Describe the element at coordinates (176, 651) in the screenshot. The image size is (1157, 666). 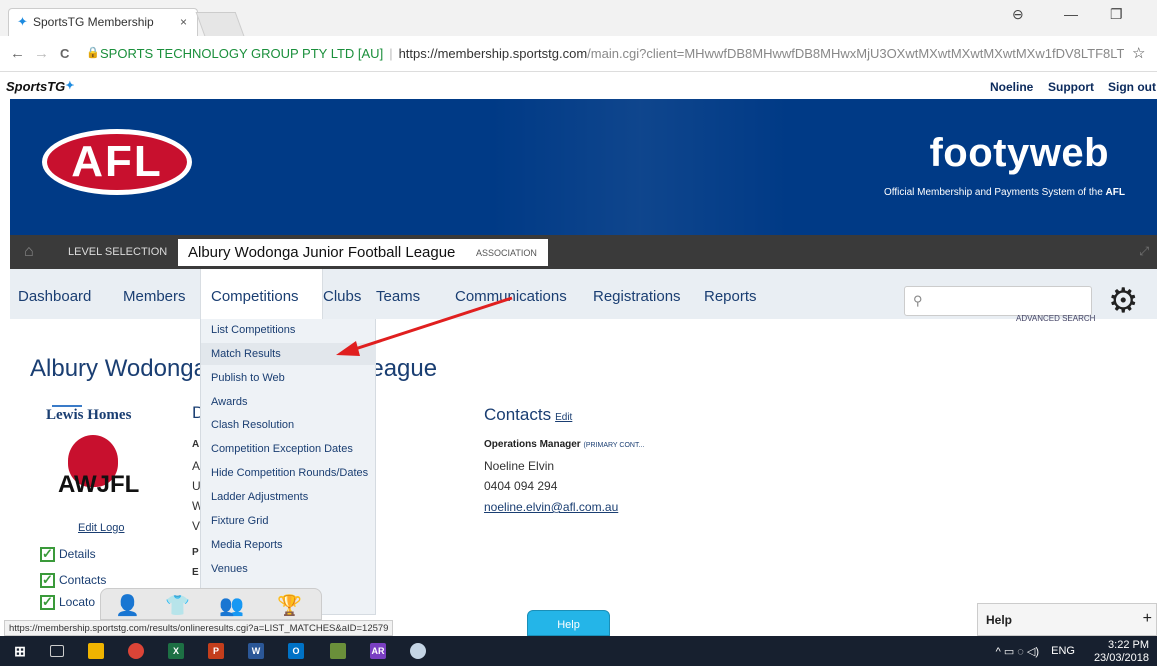
I see `excel-icon: X` at that location.